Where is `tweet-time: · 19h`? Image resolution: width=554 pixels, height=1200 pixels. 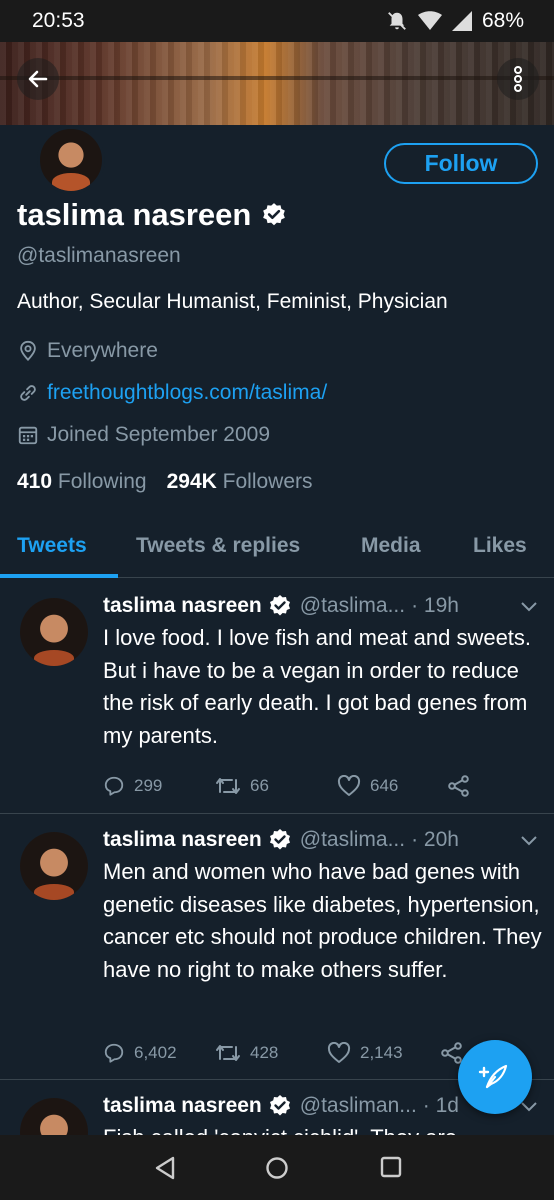 tweet-time: · 19h is located at coordinates (435, 605).